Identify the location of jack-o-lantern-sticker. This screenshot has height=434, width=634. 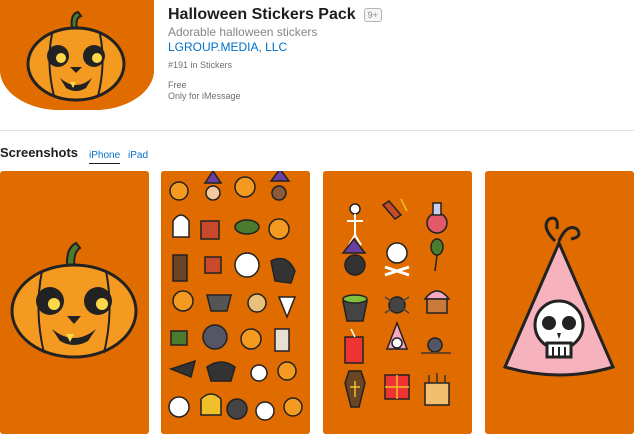
(74, 300).